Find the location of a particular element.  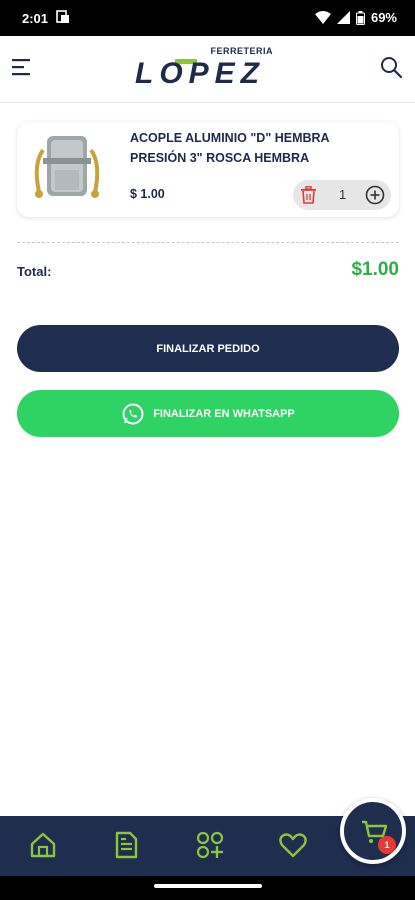

home-gesture-bar is located at coordinates (208, 886).